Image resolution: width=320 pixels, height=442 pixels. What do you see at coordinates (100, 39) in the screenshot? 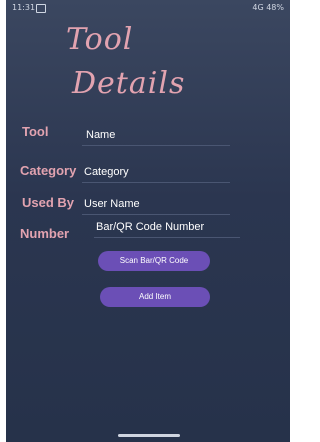
I see `page-title-line1: Tool` at bounding box center [100, 39].